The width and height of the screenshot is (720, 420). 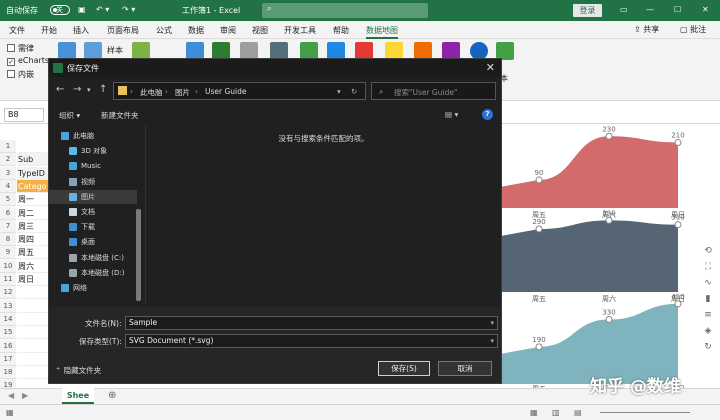 I want to click on menu-data: 数据, so click(x=196, y=30).